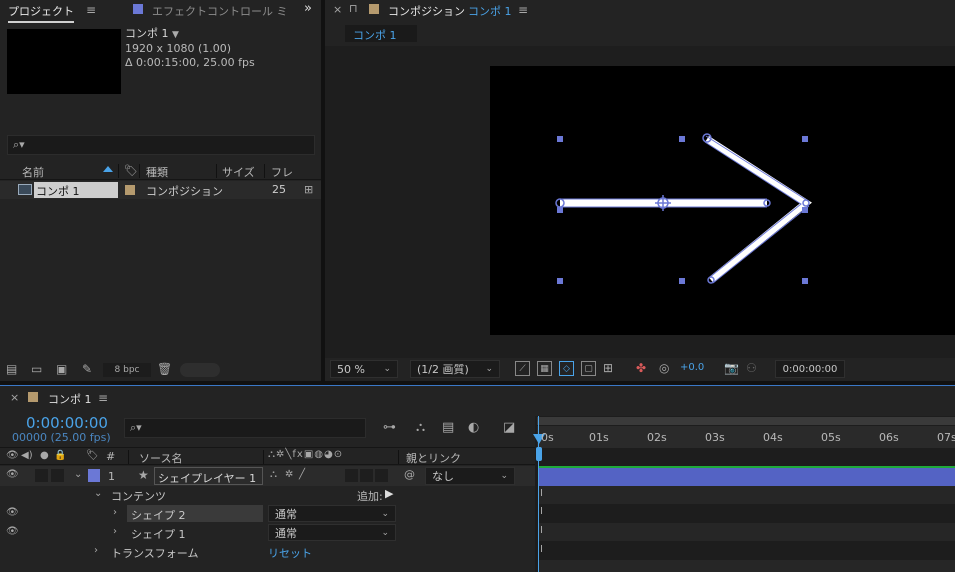  I want to click on shy-icon: ⛬, so click(420, 427).